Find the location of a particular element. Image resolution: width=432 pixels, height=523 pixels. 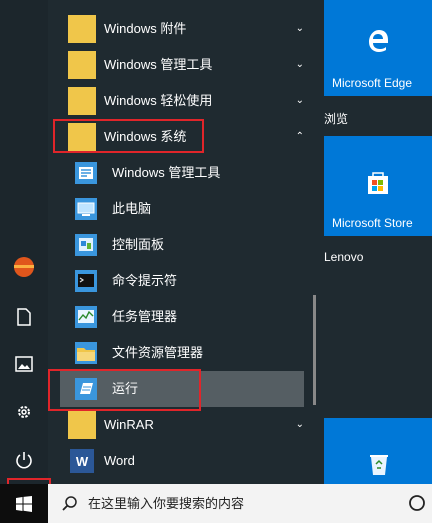

list-item-file-explorer: 文件资源管理器 is located at coordinates (182, 353).